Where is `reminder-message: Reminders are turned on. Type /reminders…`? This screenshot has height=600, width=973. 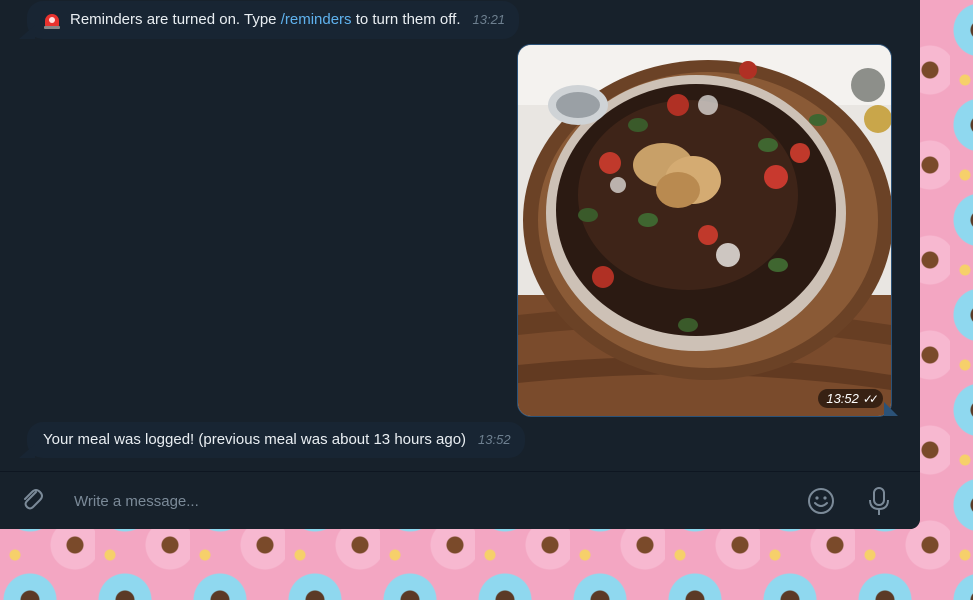
reminder-message: Reminders are turned on. Type /reminders… is located at coordinates (269, 20).